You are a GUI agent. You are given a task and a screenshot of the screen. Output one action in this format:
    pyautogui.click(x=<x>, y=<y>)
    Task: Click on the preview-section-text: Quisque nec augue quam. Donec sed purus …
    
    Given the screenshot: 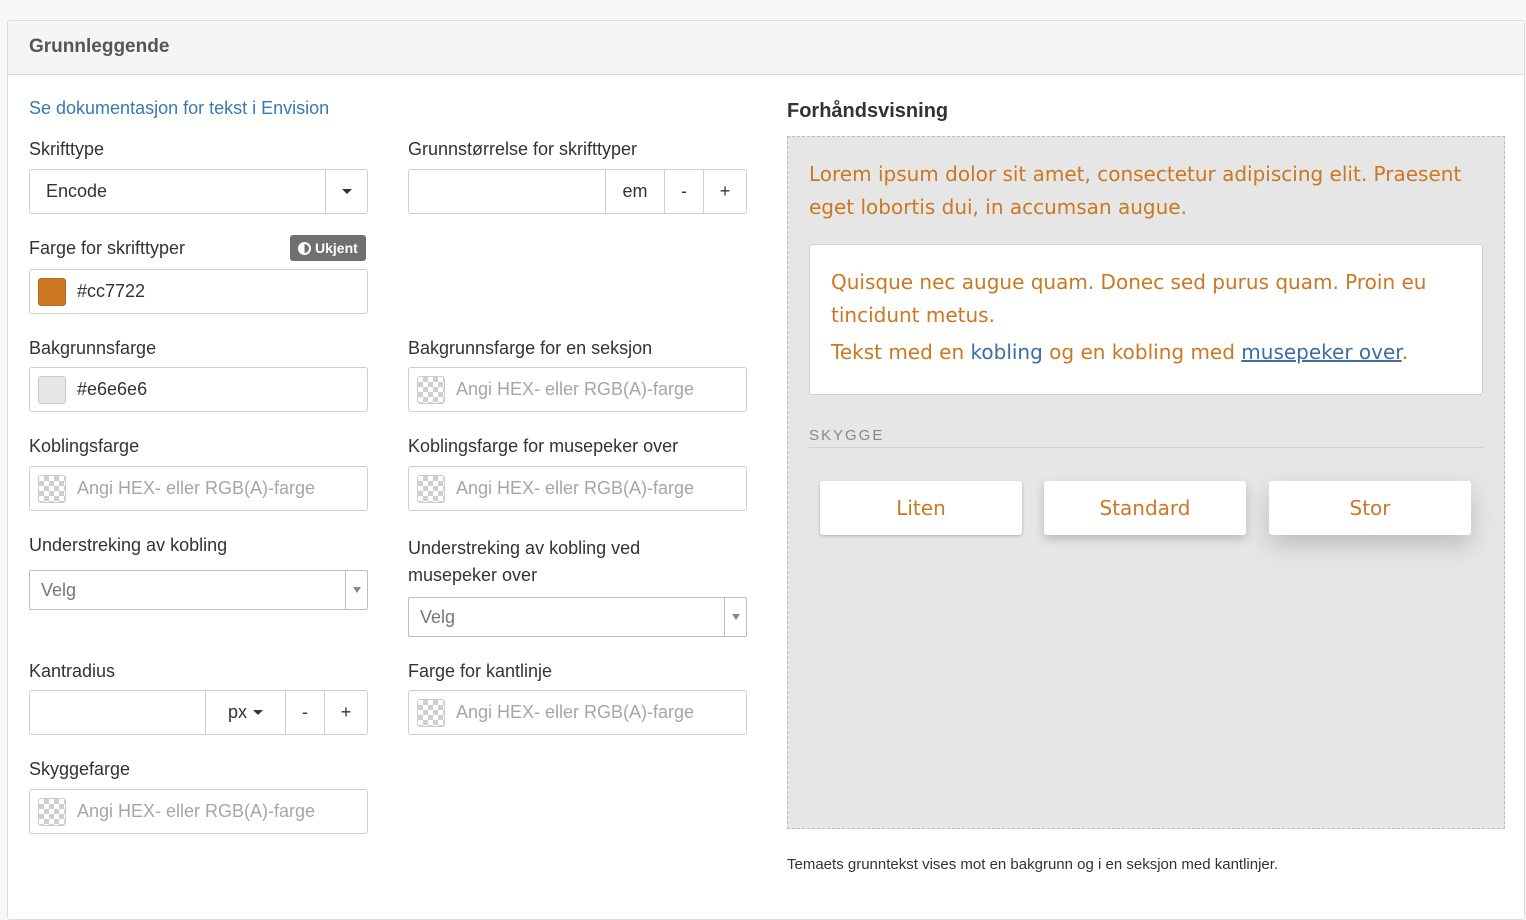 What is the action you would take?
    pyautogui.click(x=1129, y=298)
    